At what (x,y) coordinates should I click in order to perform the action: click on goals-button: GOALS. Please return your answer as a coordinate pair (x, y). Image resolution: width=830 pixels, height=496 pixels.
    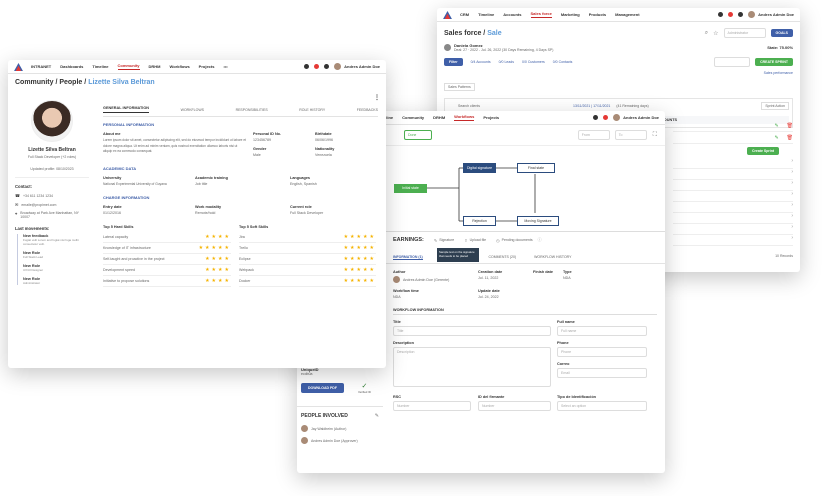
    Looking at the image, I should click on (781, 33).